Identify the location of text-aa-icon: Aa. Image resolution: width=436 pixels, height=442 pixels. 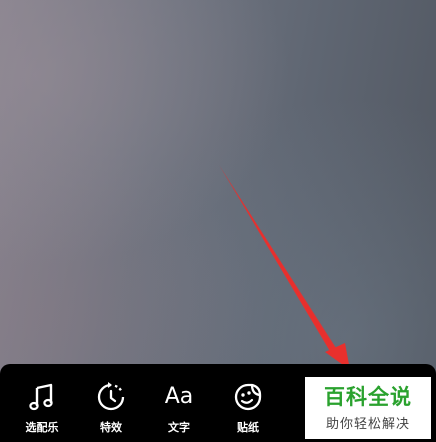
(179, 397).